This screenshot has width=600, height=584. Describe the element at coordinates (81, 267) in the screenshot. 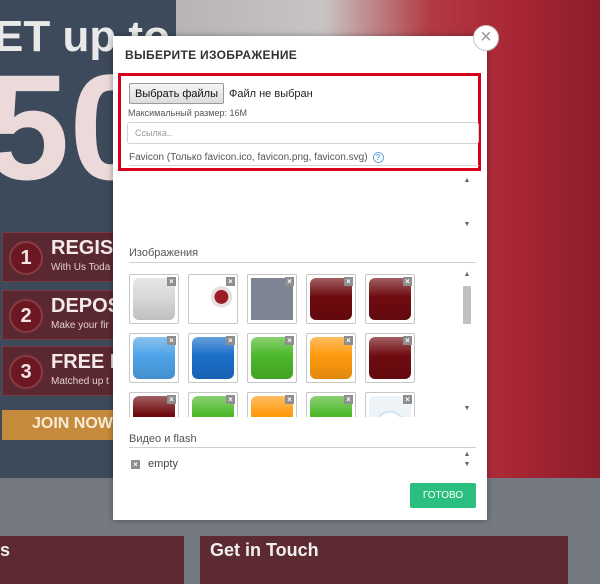

I see `step-subtitle: With Us Toda` at that location.